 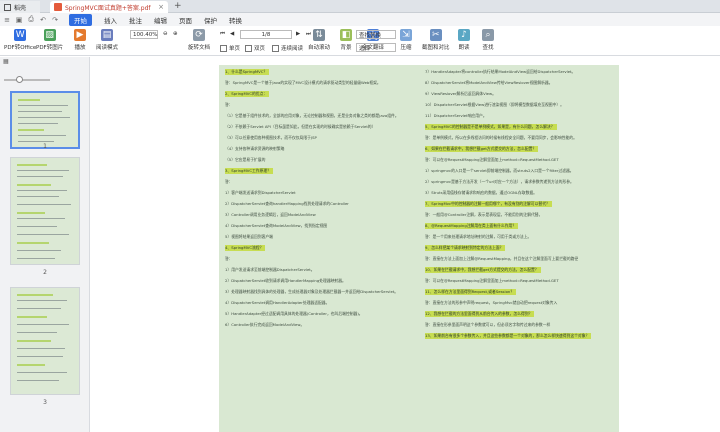 What do you see at coordinates (210, 20) in the screenshot?
I see `menu-protect: 保护` at bounding box center [210, 20].